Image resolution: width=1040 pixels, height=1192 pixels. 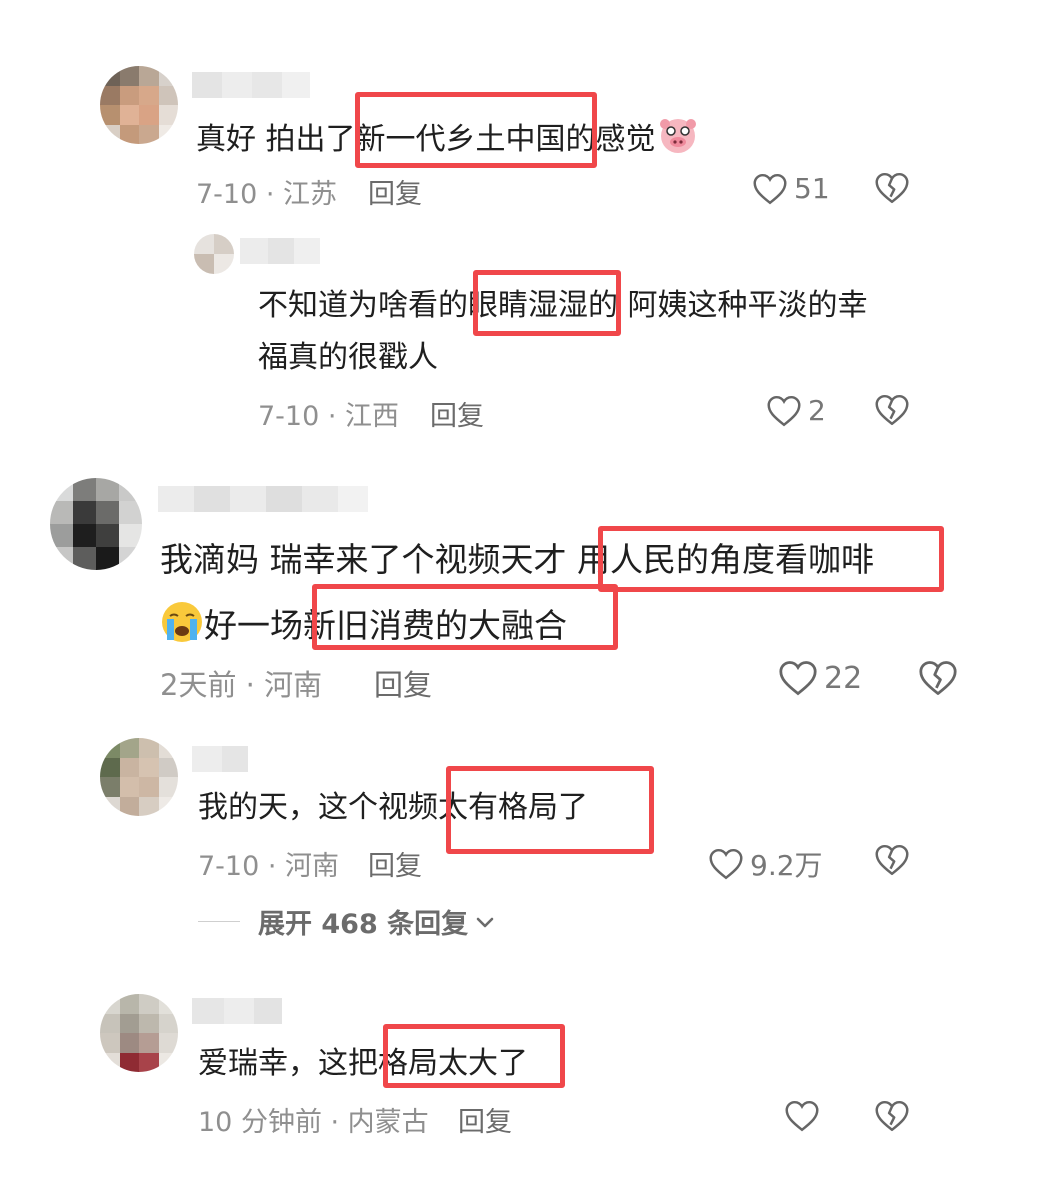 What do you see at coordinates (182, 627) in the screenshot?
I see `crying-face-emoji` at bounding box center [182, 627].